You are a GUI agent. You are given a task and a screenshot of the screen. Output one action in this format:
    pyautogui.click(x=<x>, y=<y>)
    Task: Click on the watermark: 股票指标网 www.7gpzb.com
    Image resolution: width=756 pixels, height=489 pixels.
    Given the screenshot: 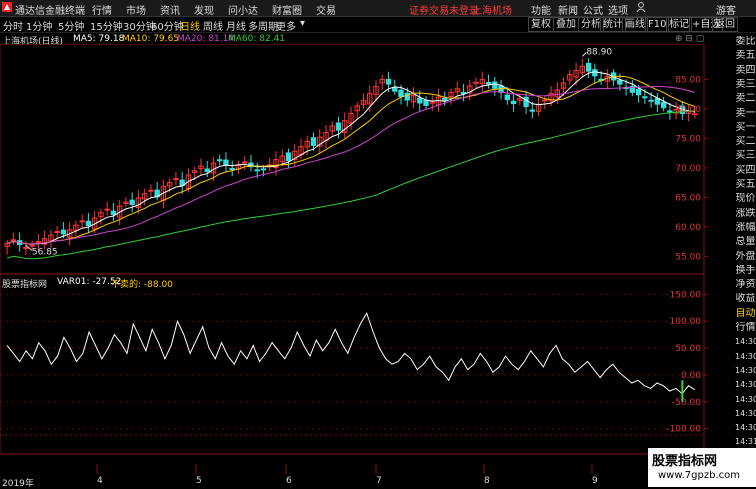 What is the action you would take?
    pyautogui.click(x=702, y=467)
    